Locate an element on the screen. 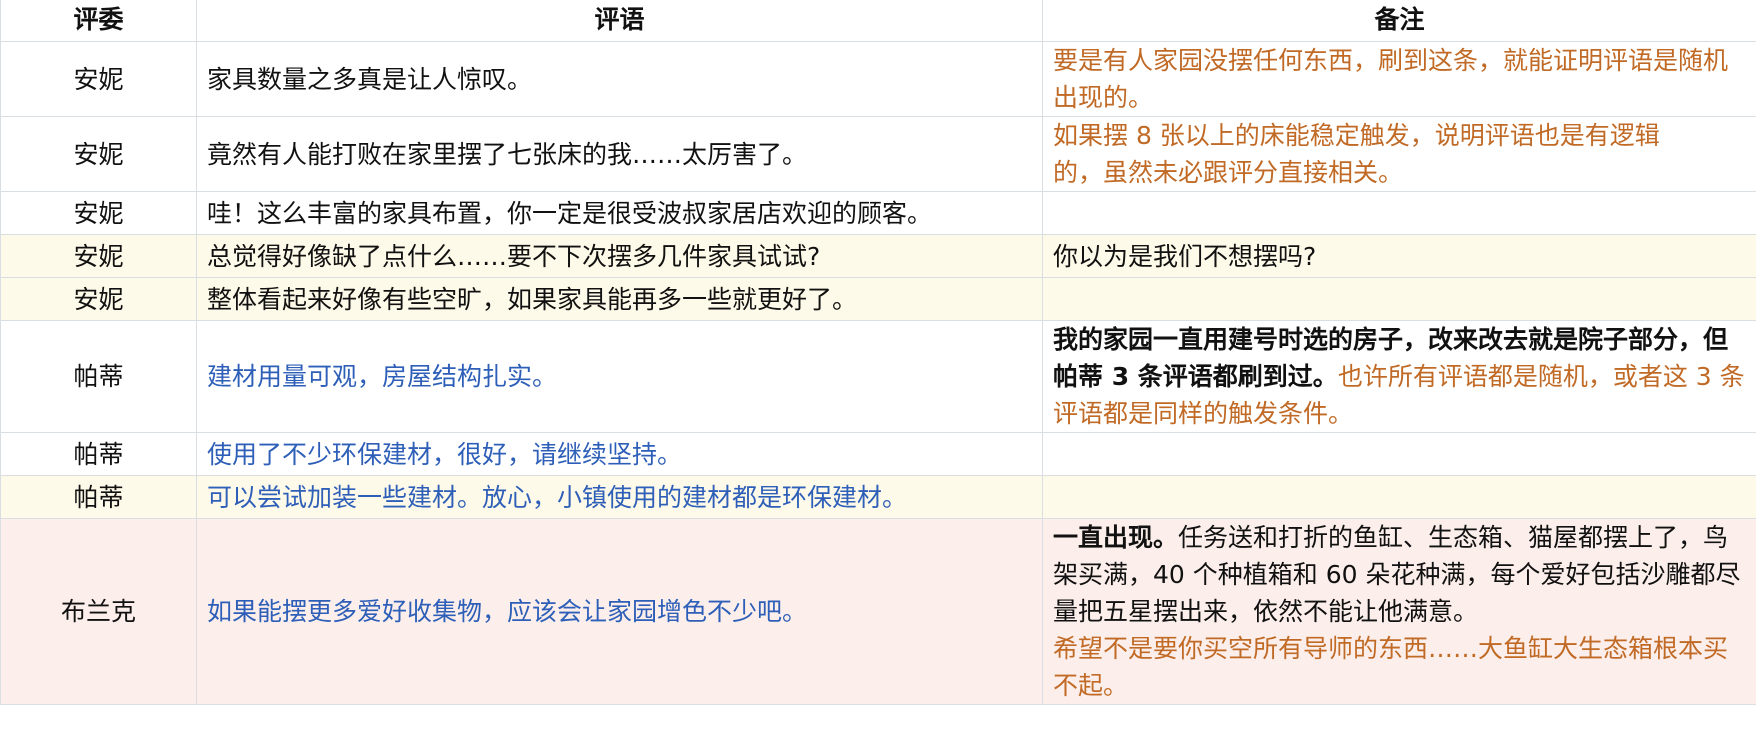 This screenshot has height=730, width=1756. table-header-row: 评委 评语 备注 is located at coordinates (878, 21).